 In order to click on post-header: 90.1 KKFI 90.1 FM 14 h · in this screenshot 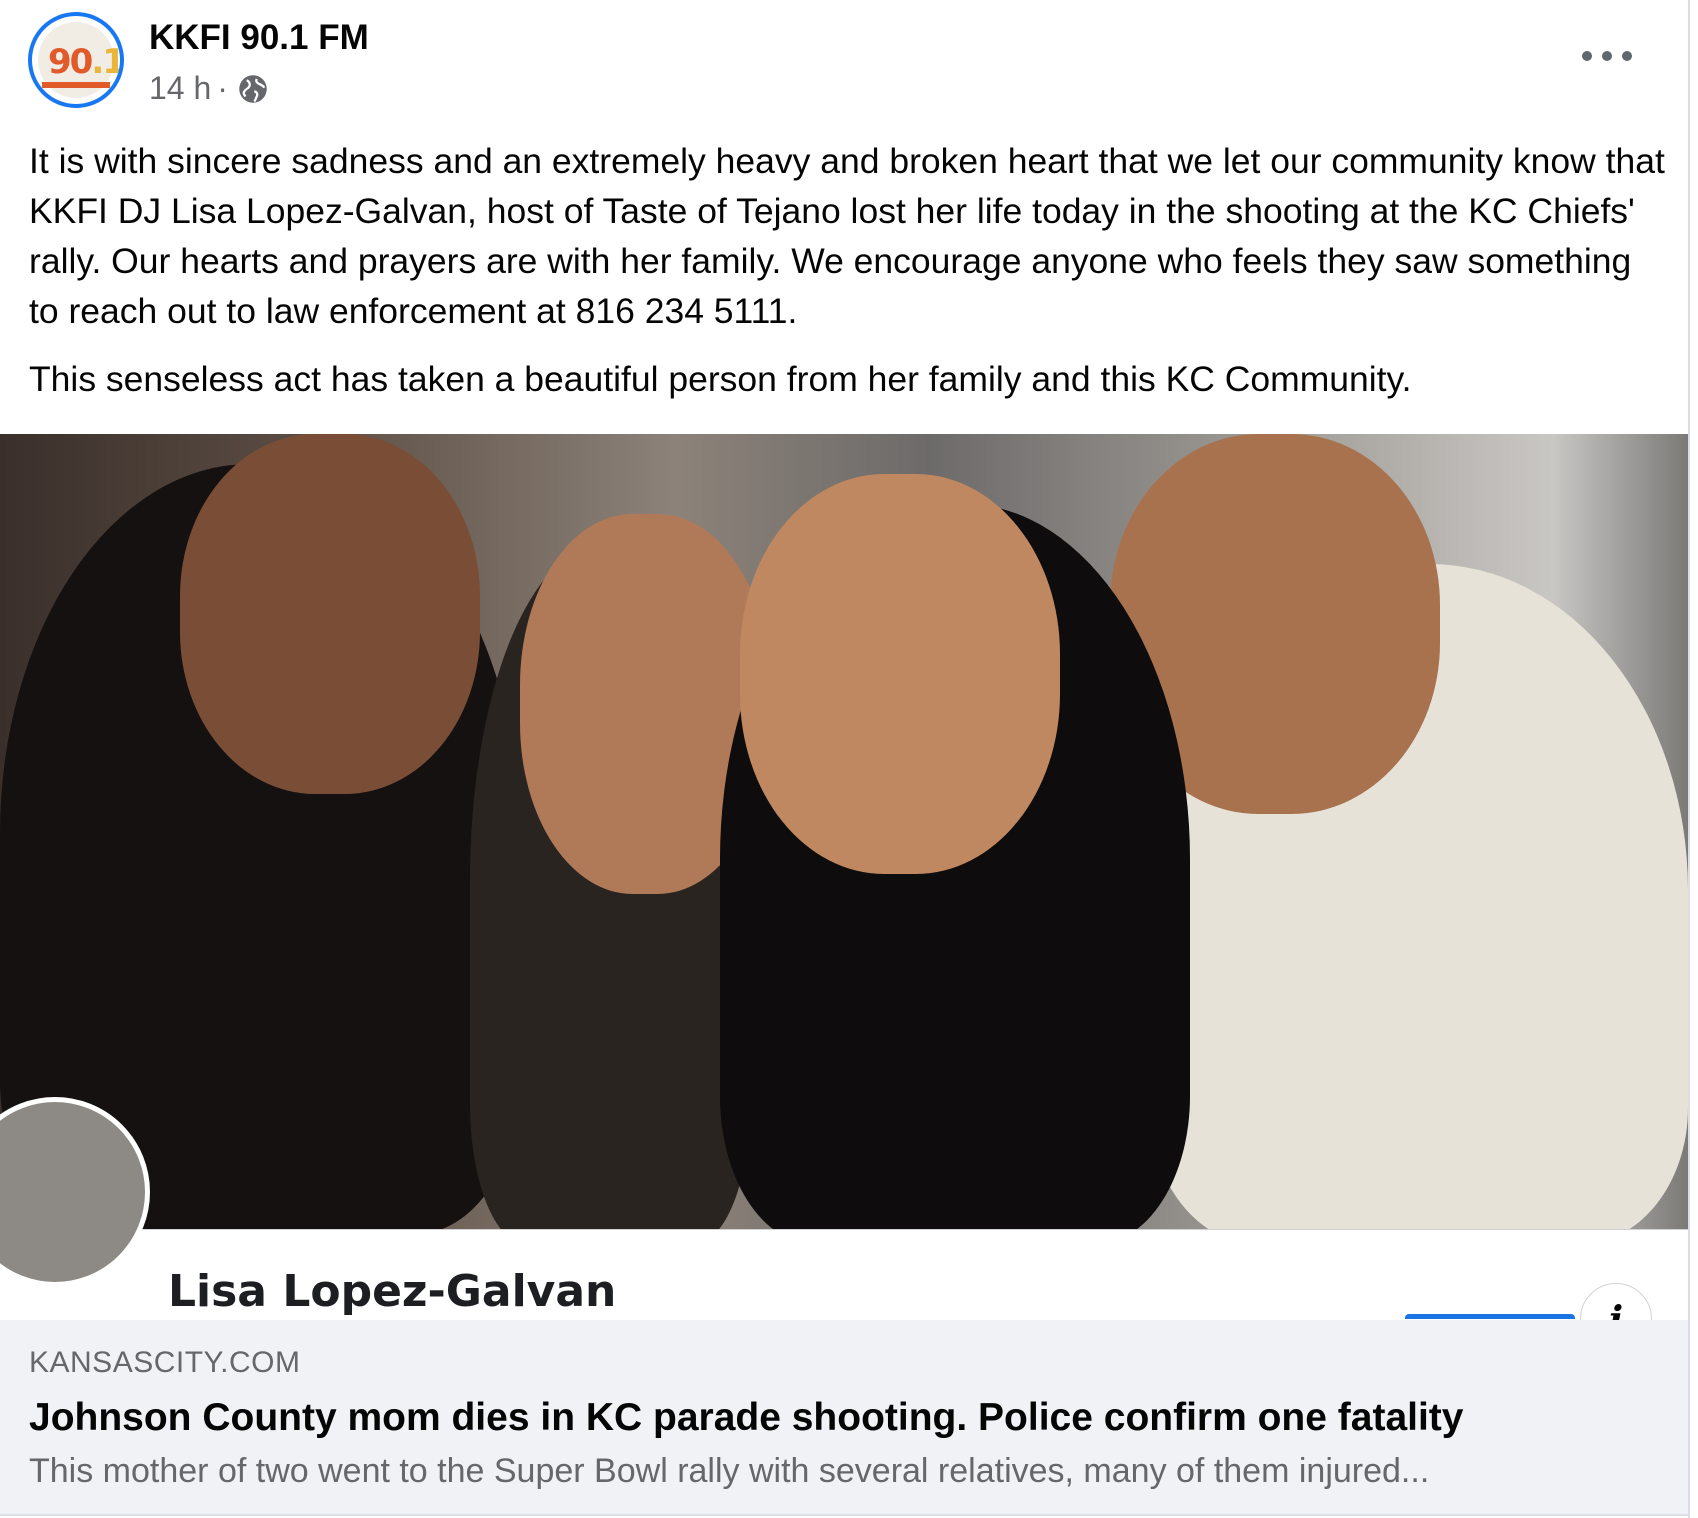, I will do `click(844, 60)`.